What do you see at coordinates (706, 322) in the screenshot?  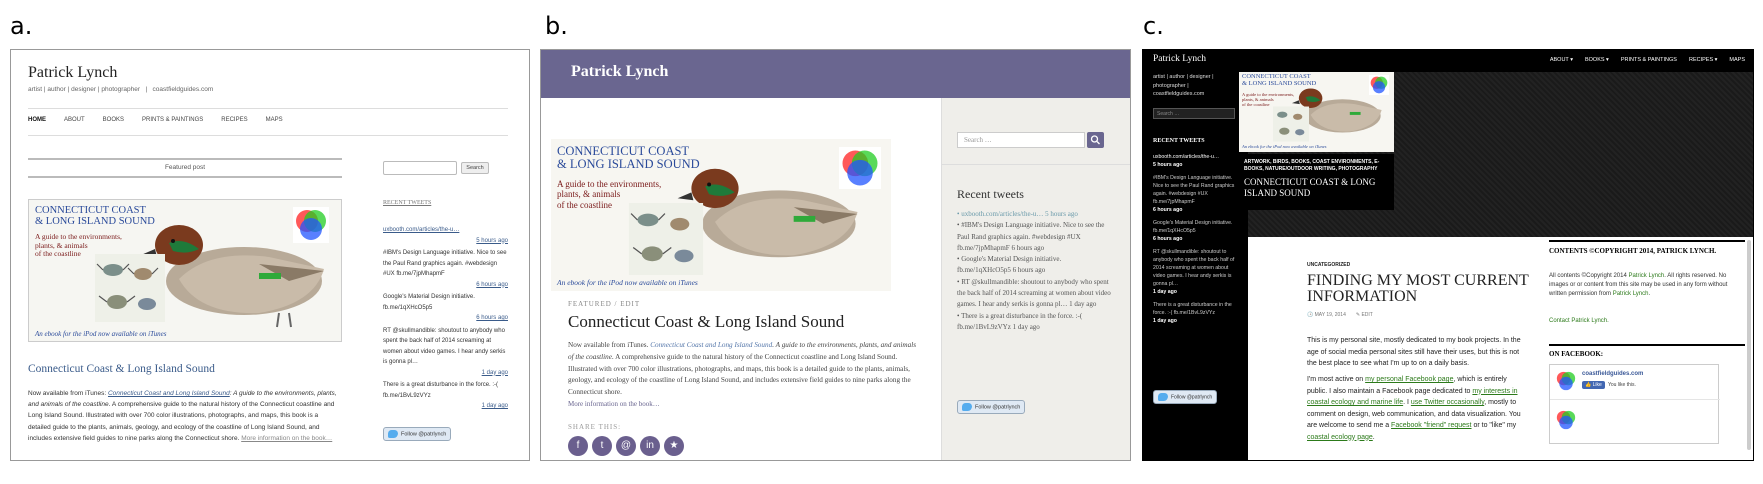 I see `post-title: Connecticut Coast & Long Island Sound` at bounding box center [706, 322].